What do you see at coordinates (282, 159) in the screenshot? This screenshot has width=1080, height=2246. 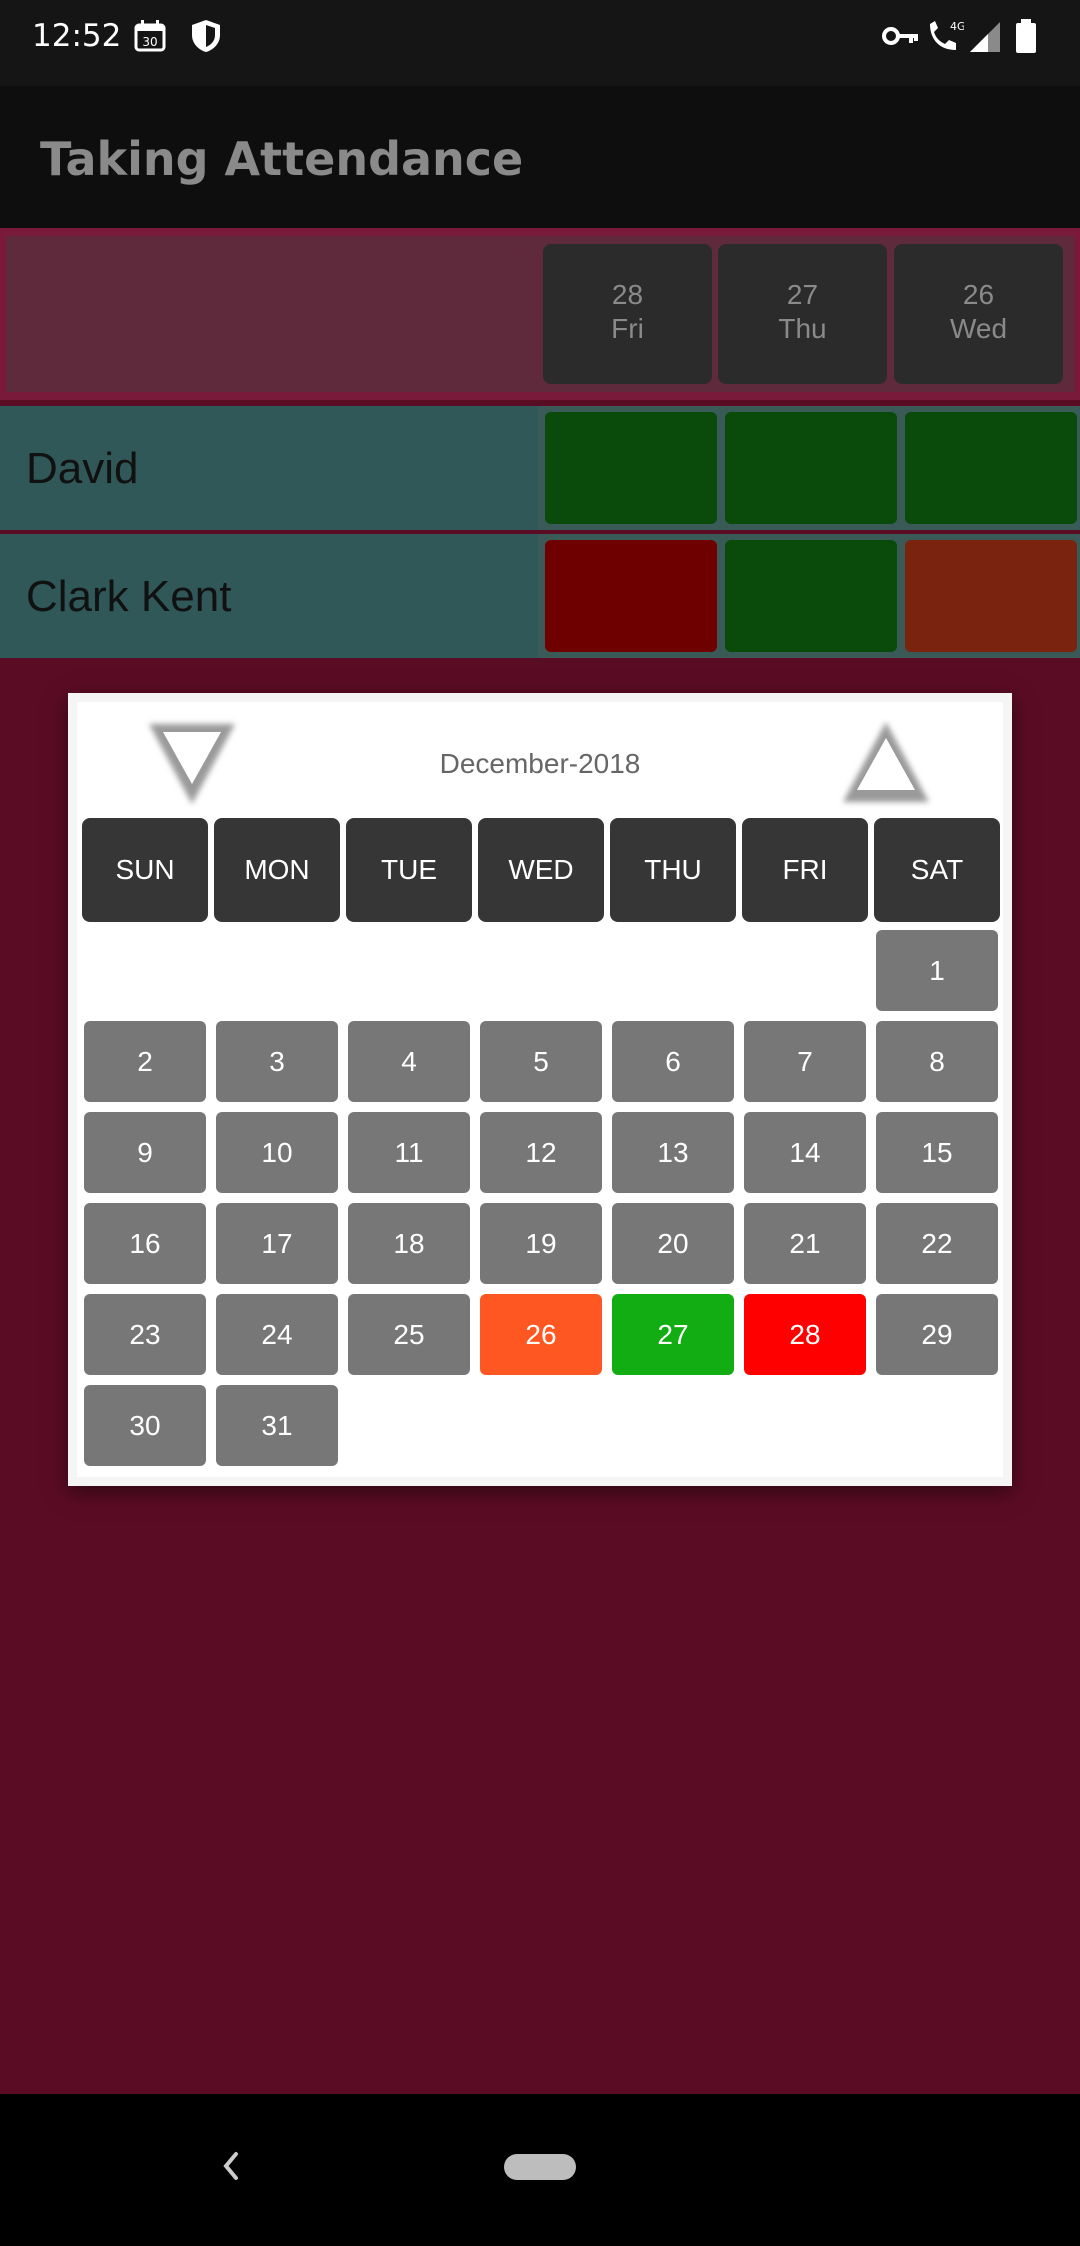 I see `app-title: Taking Attendance` at bounding box center [282, 159].